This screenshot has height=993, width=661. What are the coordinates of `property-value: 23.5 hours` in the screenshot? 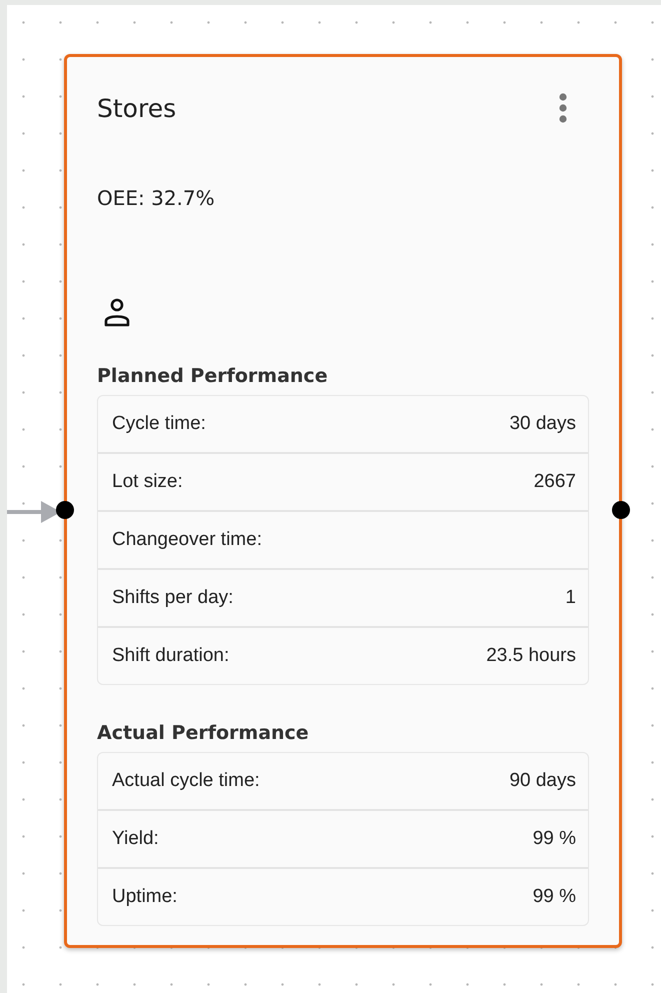 It's located at (531, 656).